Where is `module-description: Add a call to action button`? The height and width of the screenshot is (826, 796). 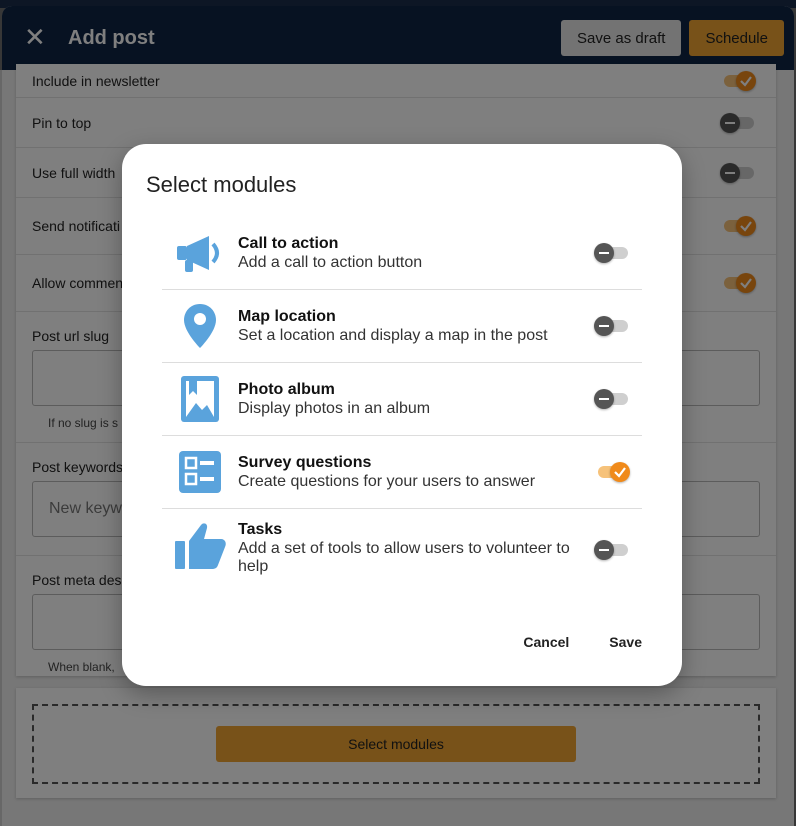 module-description: Add a call to action button is located at coordinates (330, 262).